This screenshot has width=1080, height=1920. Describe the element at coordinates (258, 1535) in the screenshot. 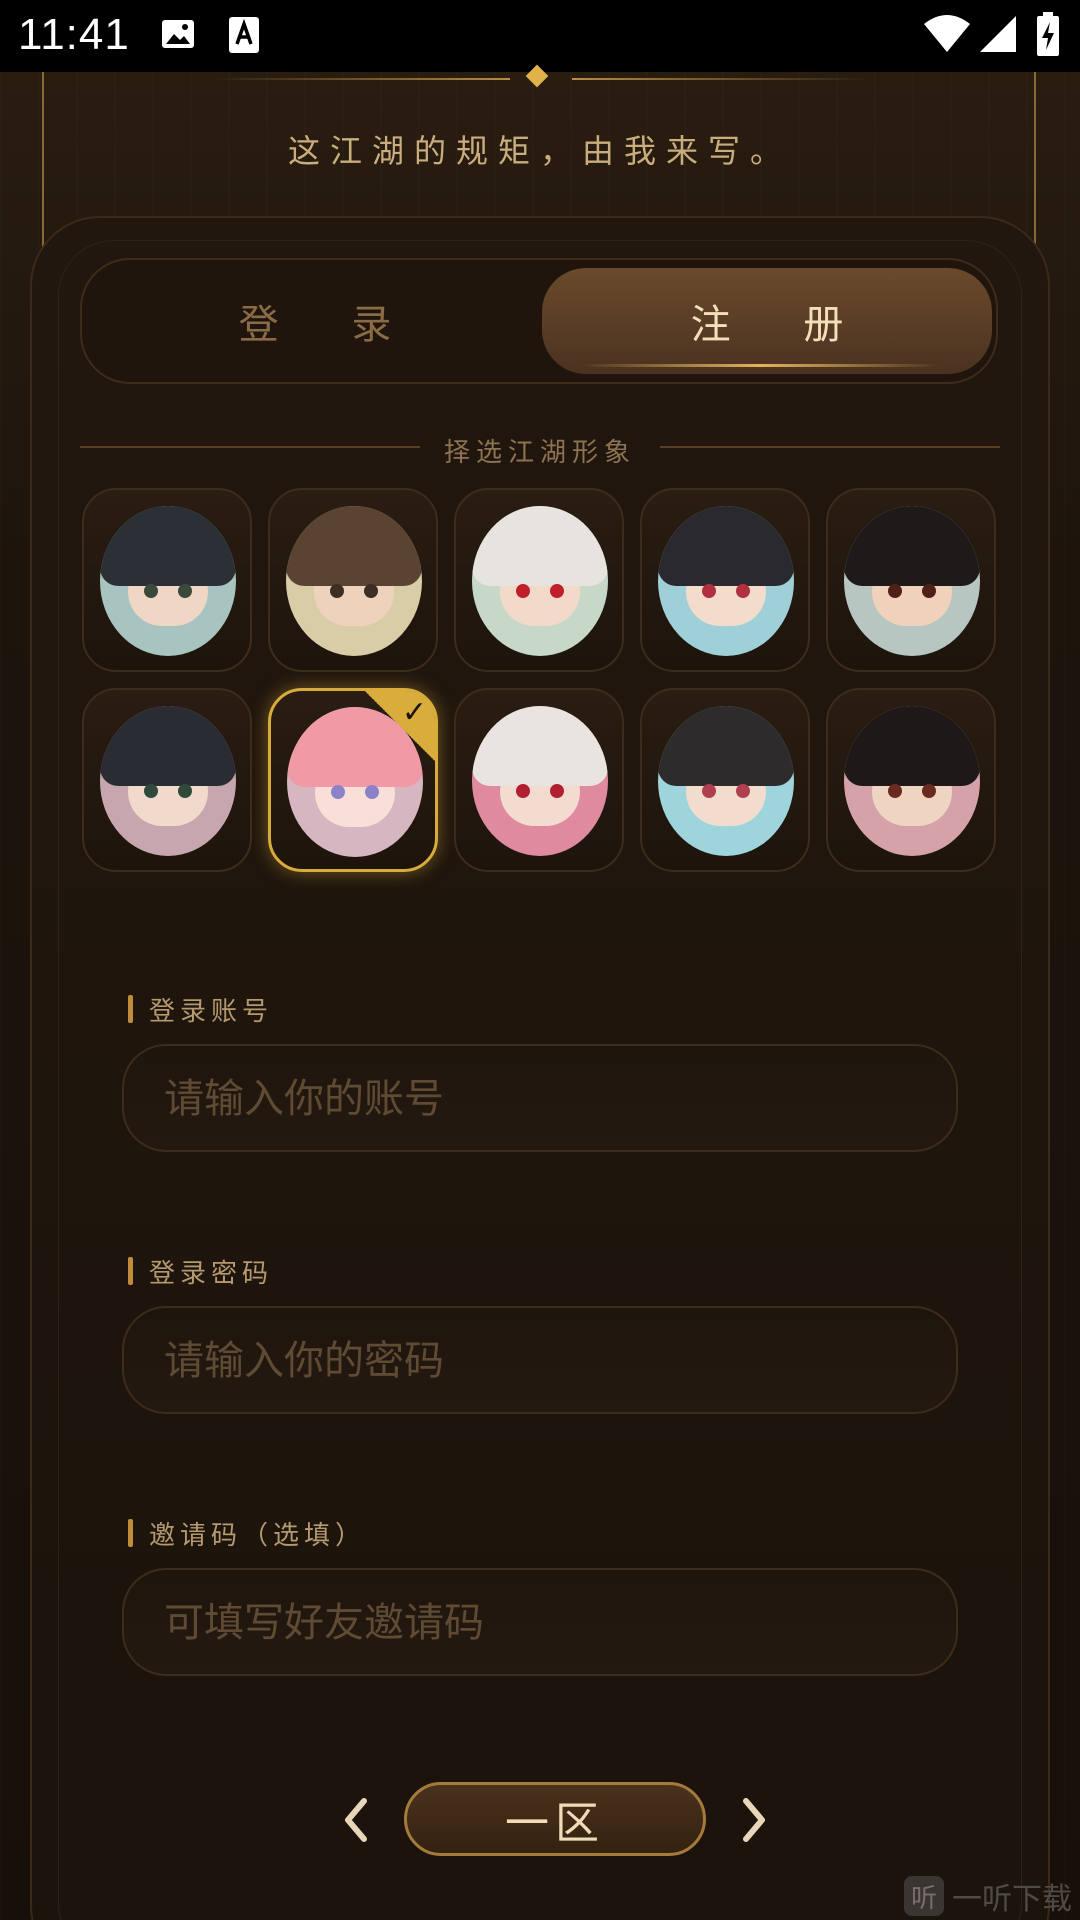

I see `invite-label-text: 邀请码（选填）` at that location.